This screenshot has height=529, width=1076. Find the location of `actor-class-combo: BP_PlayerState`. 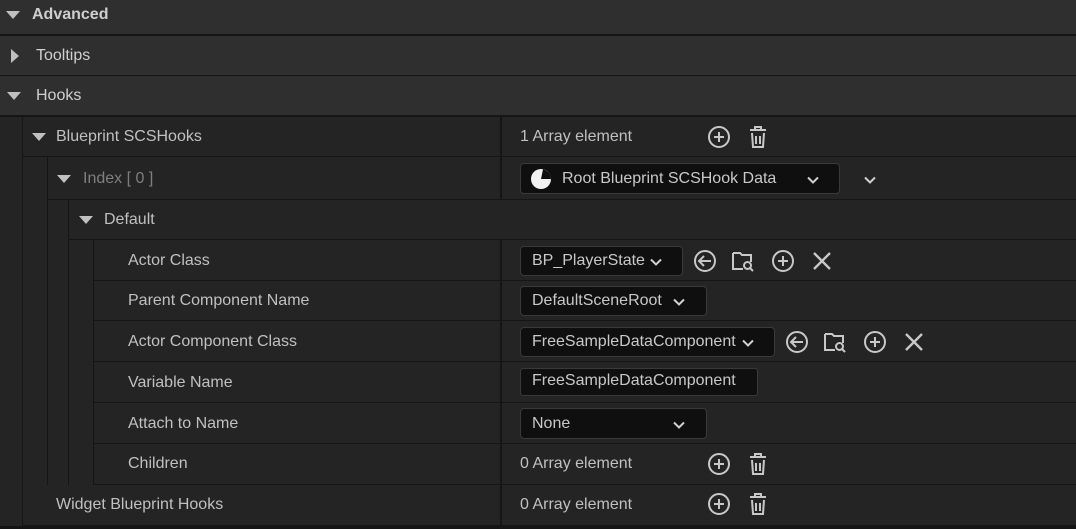

actor-class-combo: BP_PlayerState is located at coordinates (601, 261).